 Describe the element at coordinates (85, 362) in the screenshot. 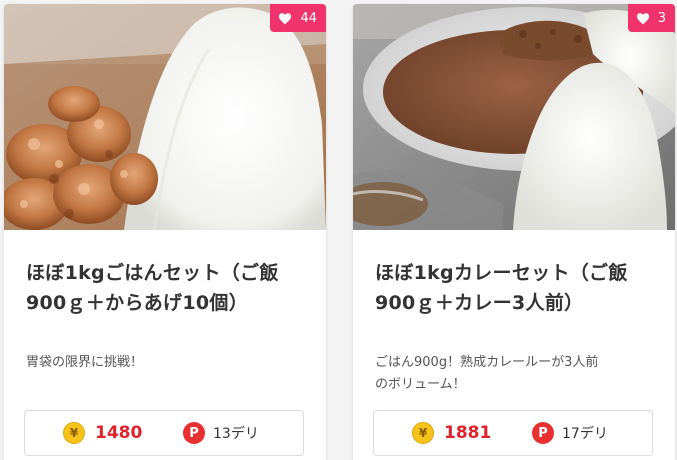

I see `product-description-line: 胃袋の限界に挑戦！` at that location.